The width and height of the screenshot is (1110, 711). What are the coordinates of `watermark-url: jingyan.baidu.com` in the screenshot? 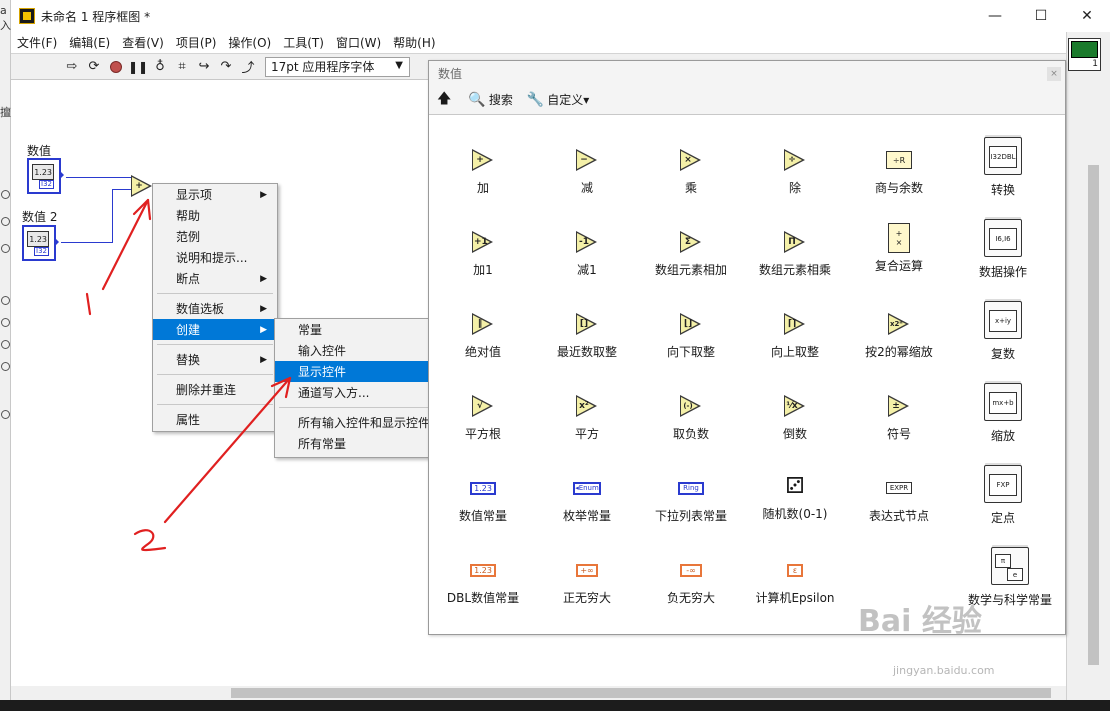 It's located at (944, 670).